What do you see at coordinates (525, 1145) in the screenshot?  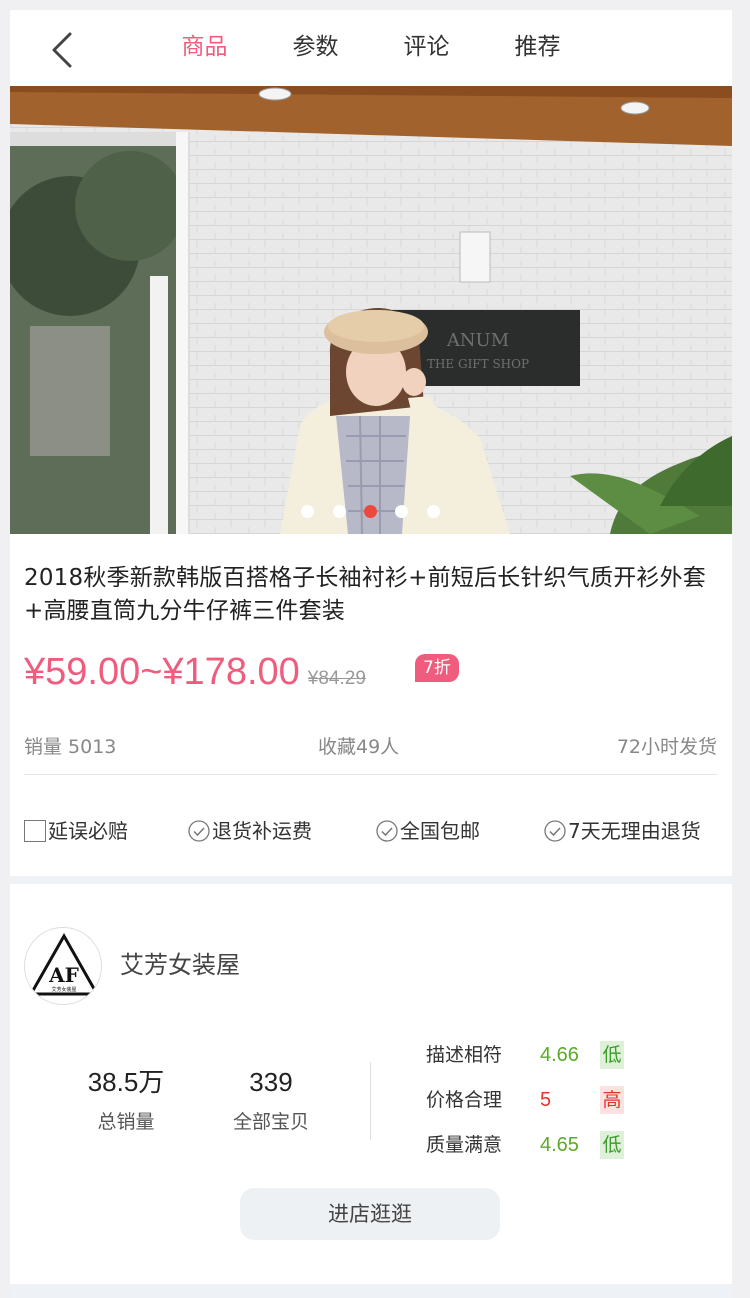 I see `rating-quality: 质量满意 4.65 低` at bounding box center [525, 1145].